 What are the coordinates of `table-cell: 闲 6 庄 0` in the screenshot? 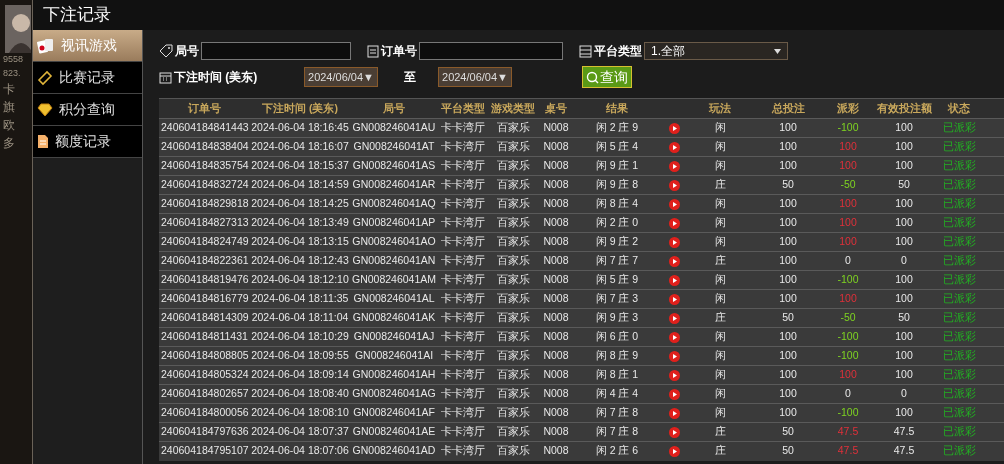 It's located at (617, 336).